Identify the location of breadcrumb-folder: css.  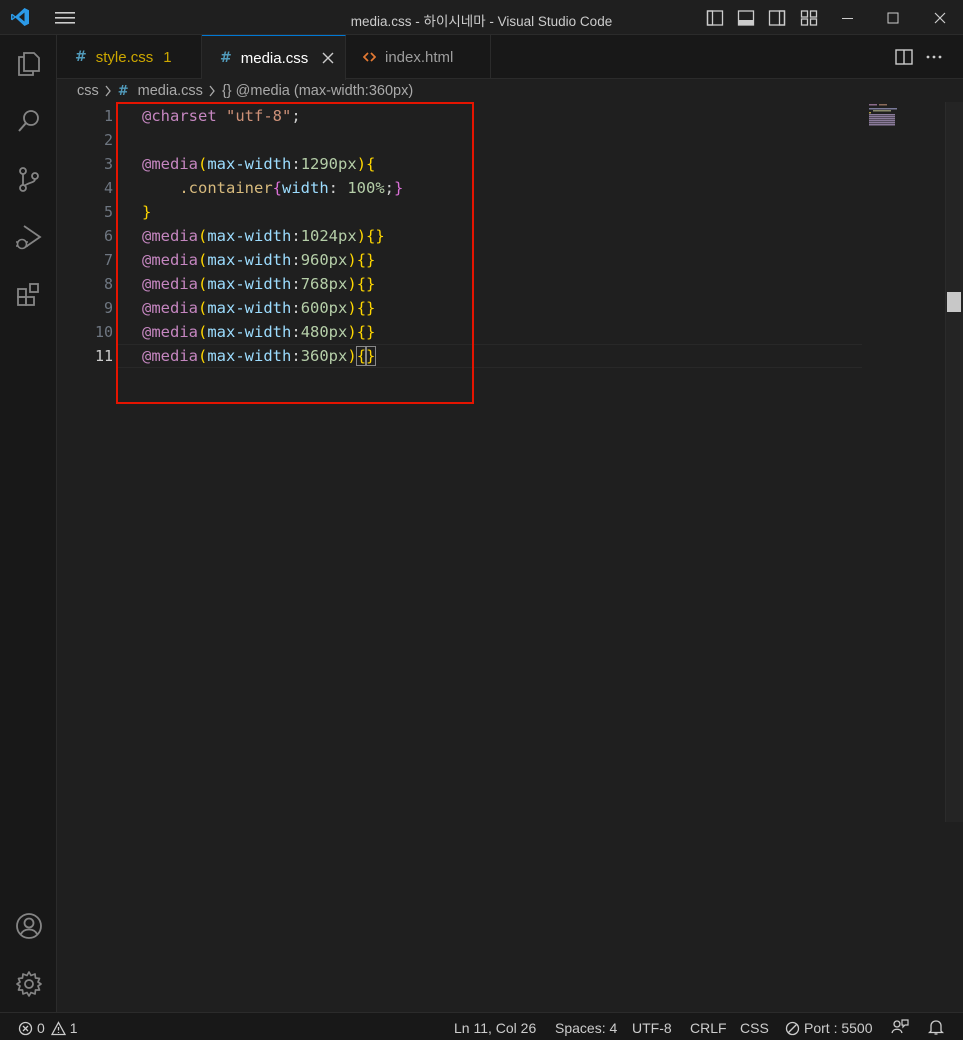
(88, 91).